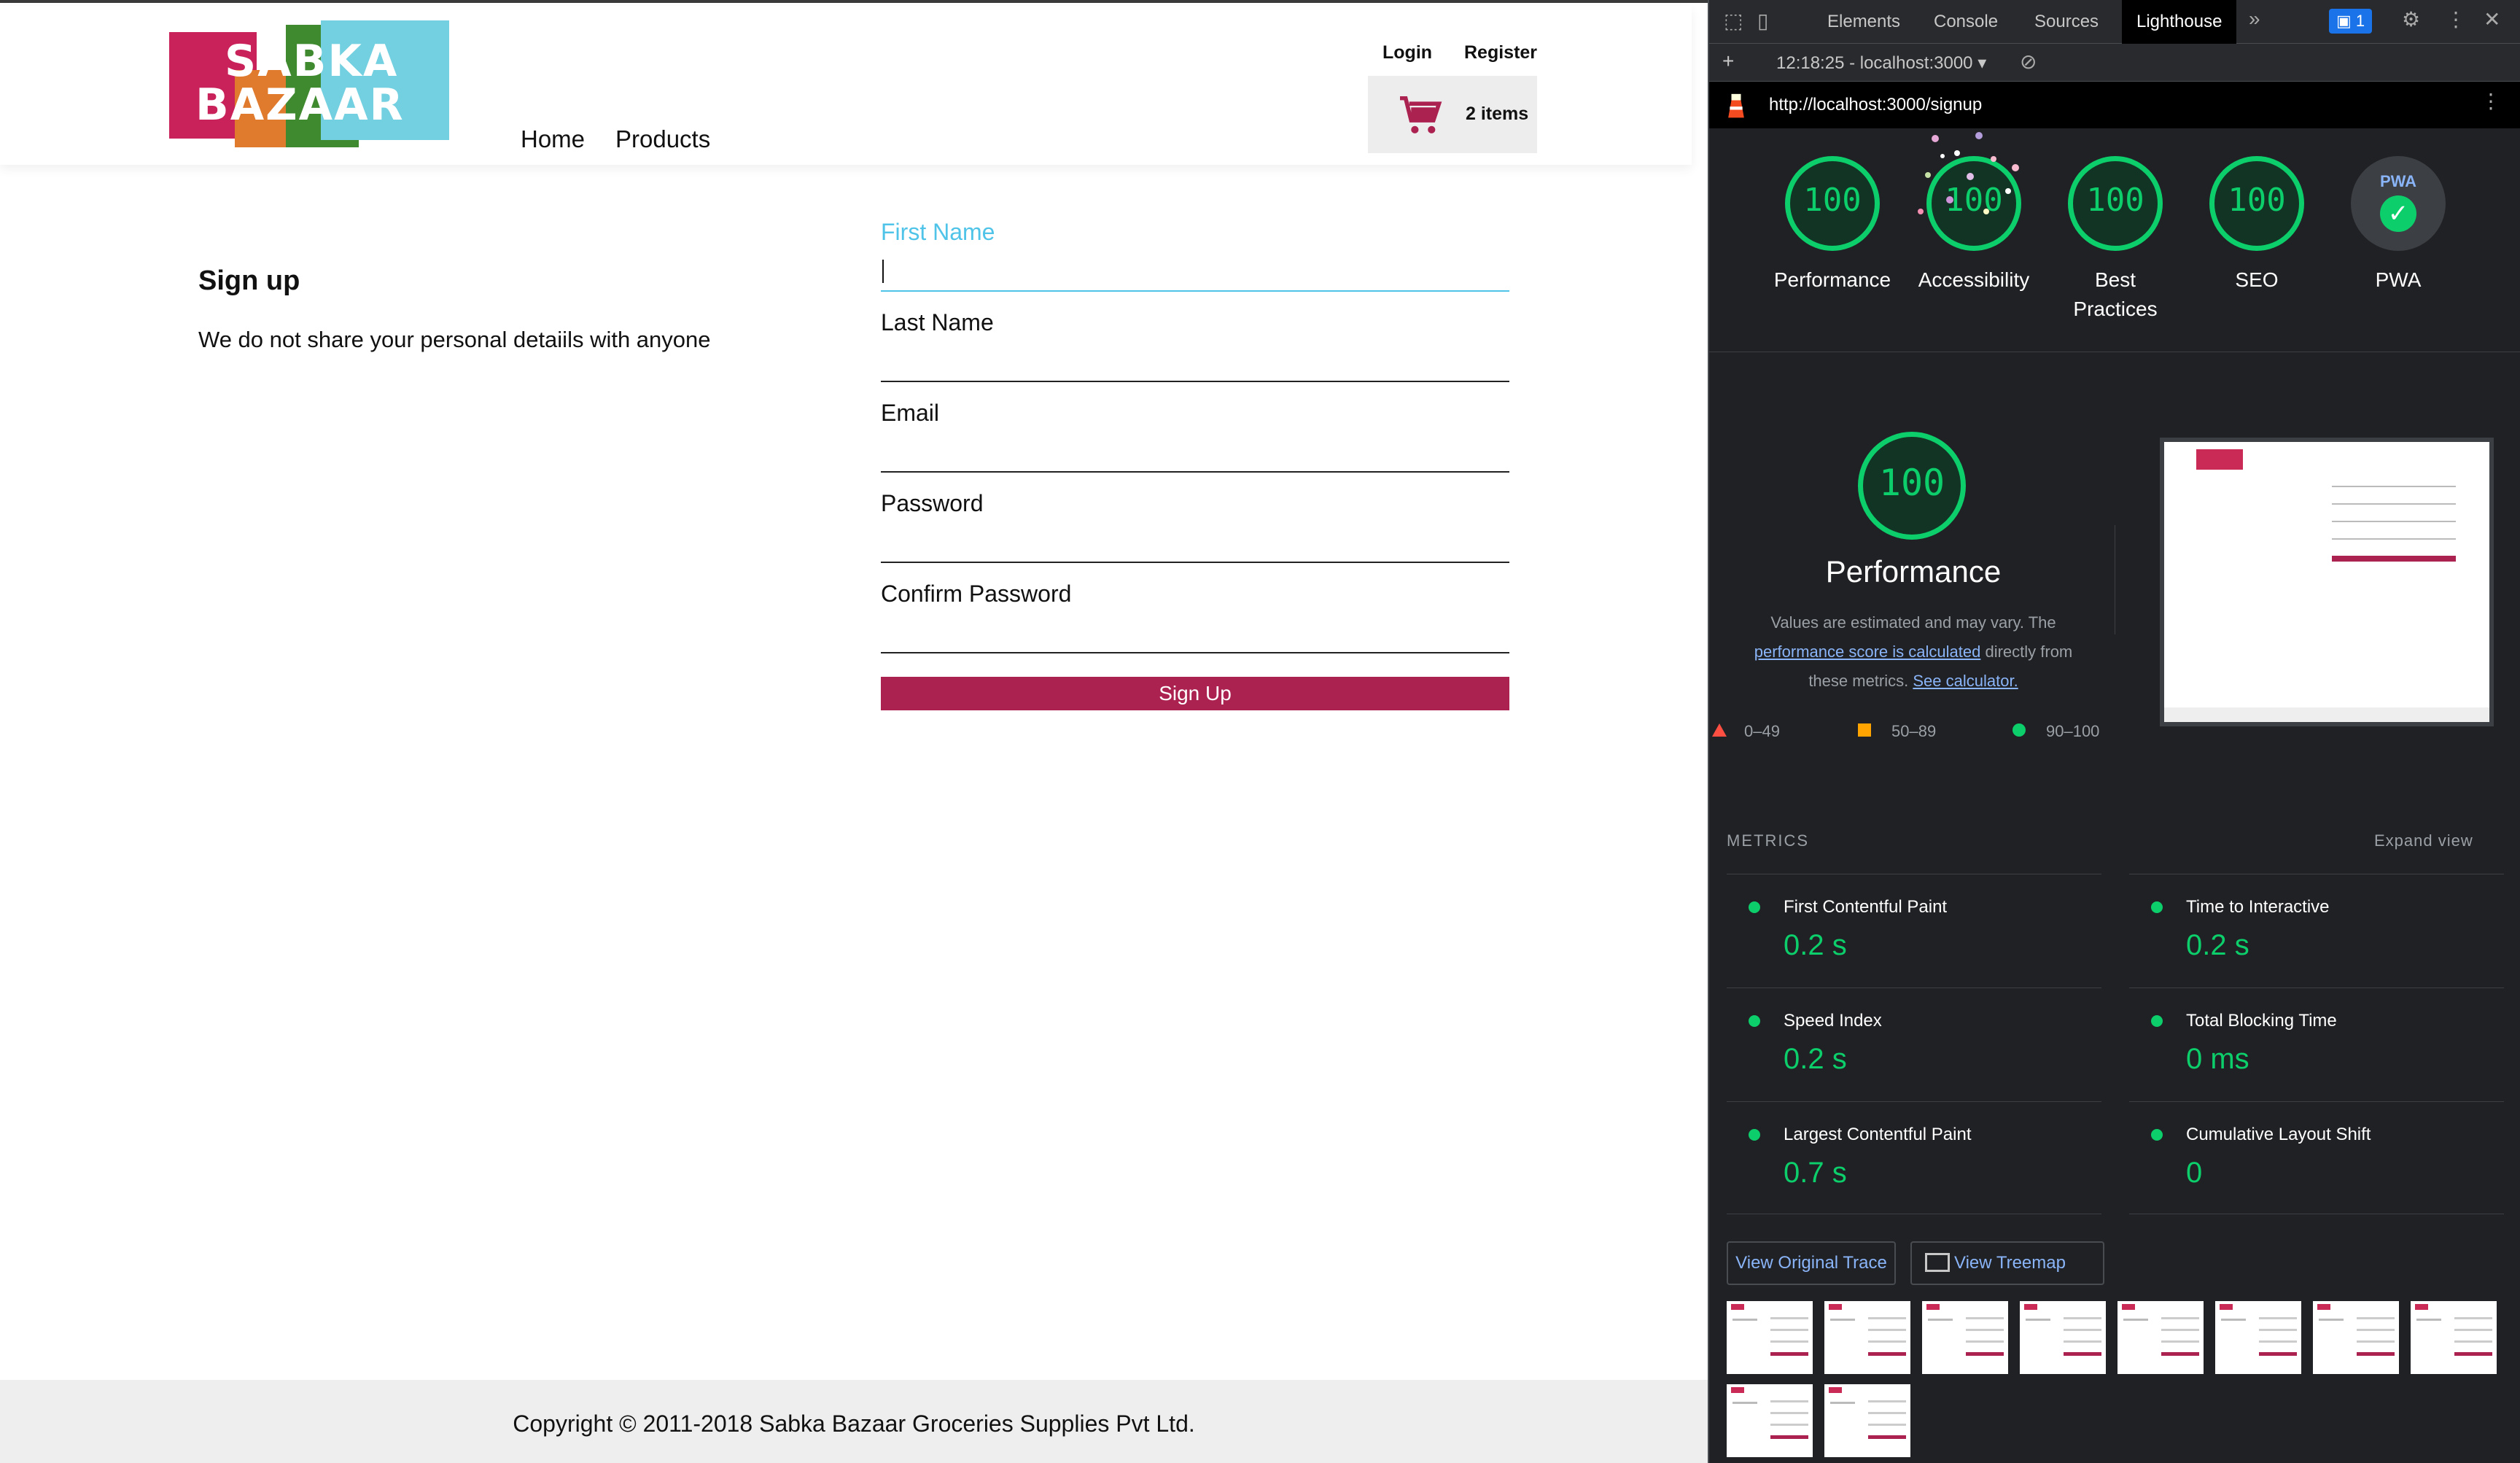 This screenshot has width=2520, height=1463. Describe the element at coordinates (1867, 652) in the screenshot. I see `perf-score-calculated-link: performance score is calculated` at that location.